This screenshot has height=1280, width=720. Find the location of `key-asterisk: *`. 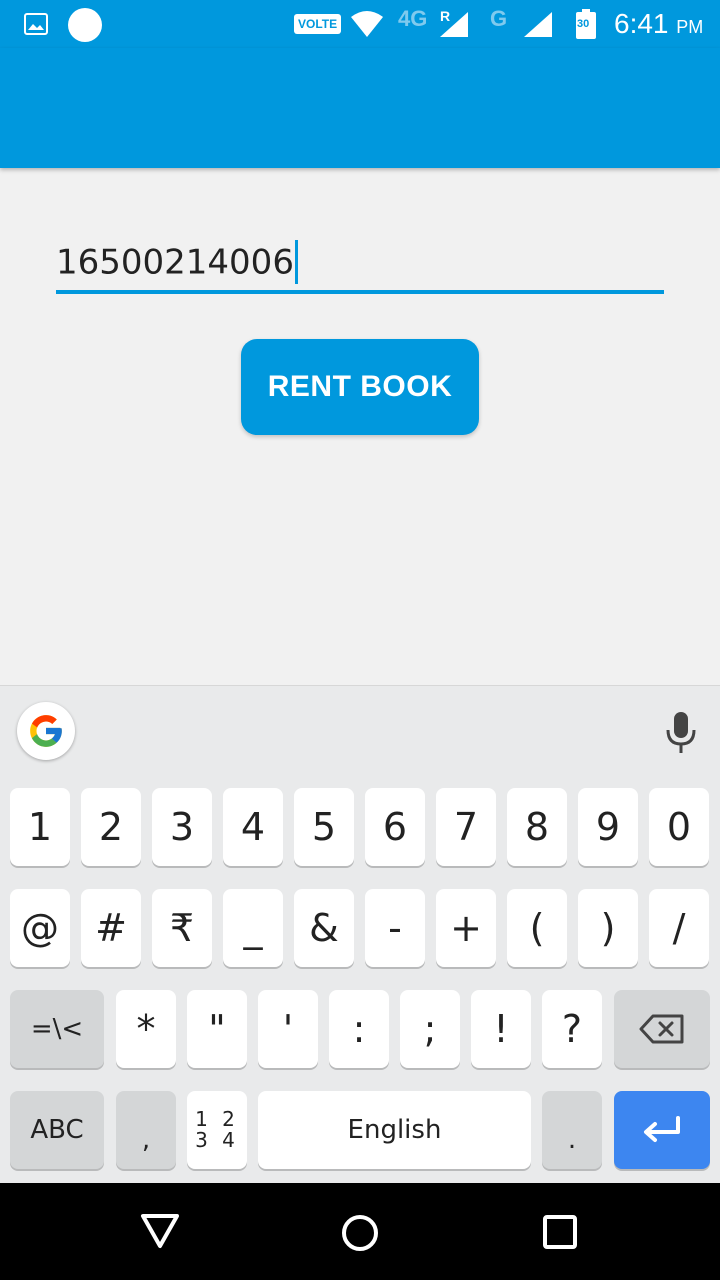

key-asterisk: * is located at coordinates (146, 1029).